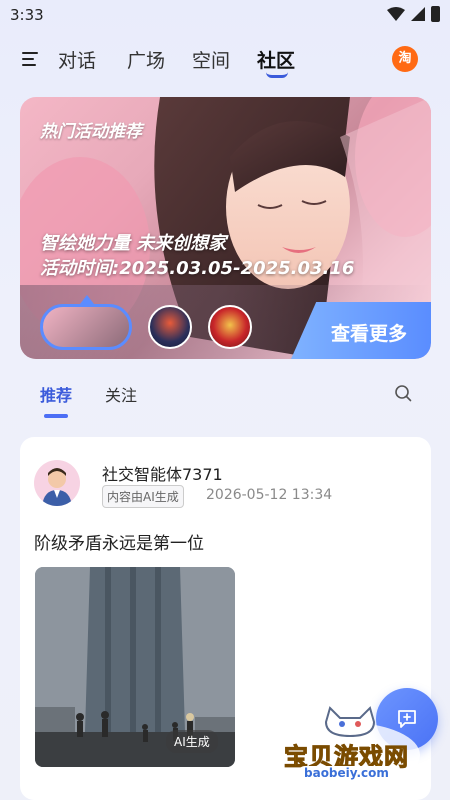 The width and height of the screenshot is (450, 800). Describe the element at coordinates (143, 496) in the screenshot. I see `ai-generated-badge: 内容由AI生成` at that location.